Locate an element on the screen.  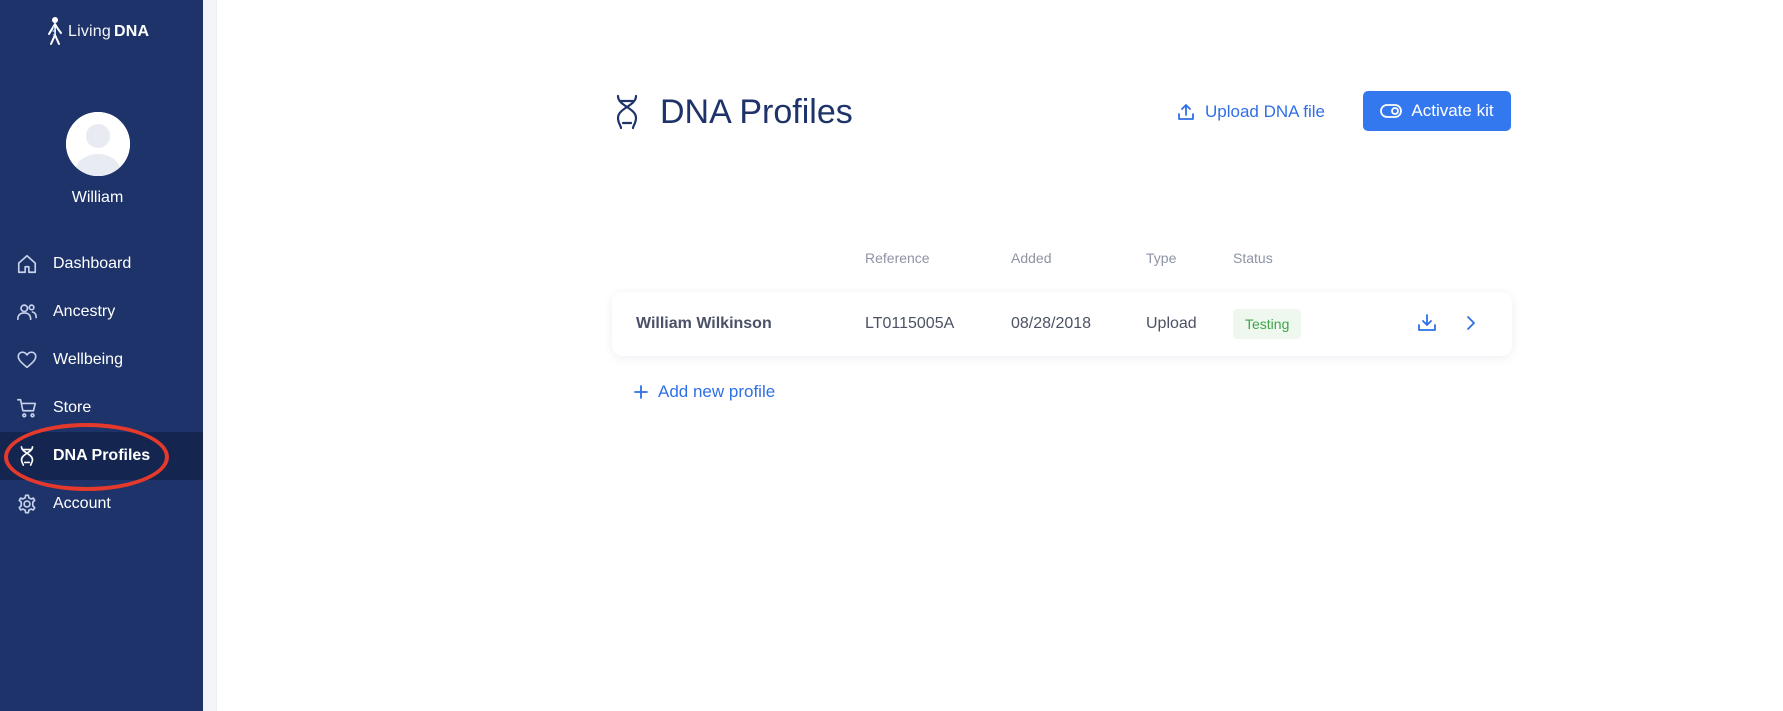
profile-name: William Wilkinson is located at coordinates (704, 323).